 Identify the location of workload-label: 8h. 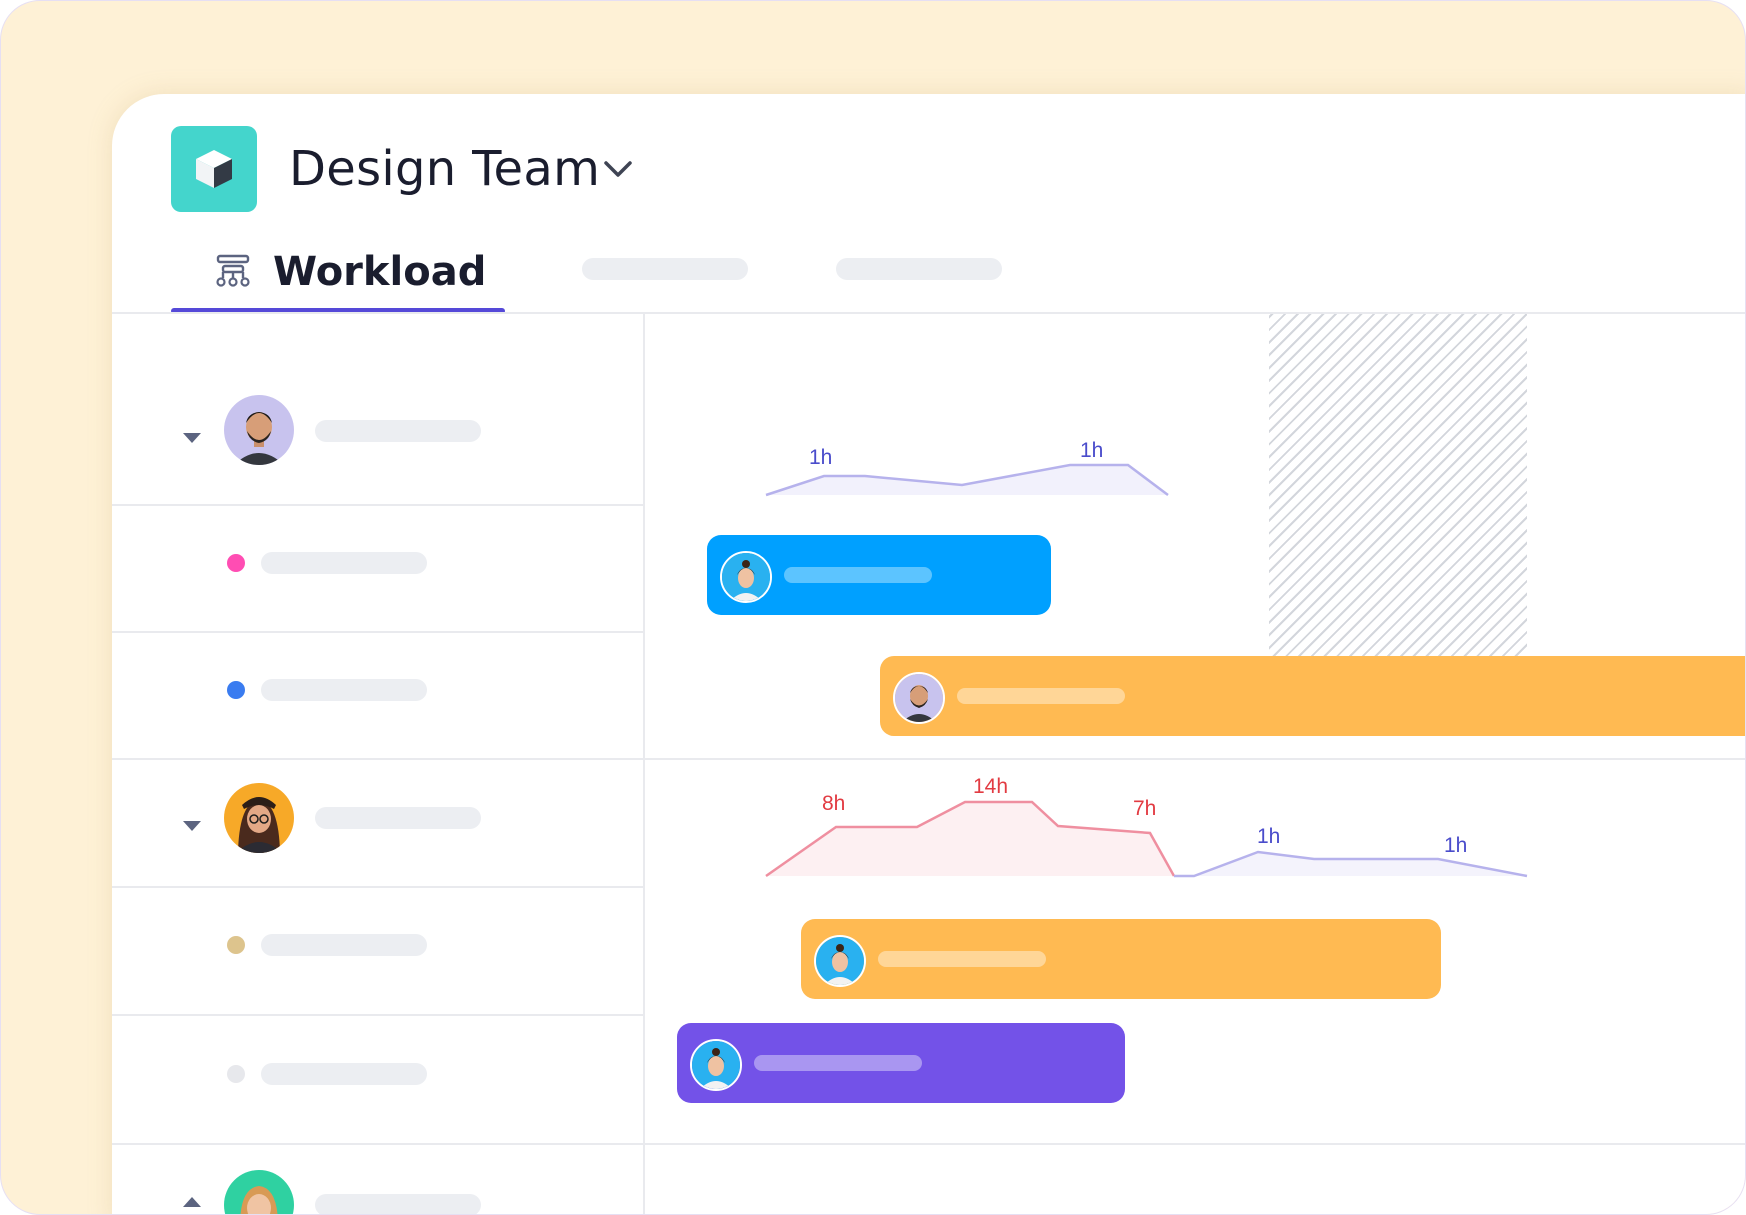
(833, 803).